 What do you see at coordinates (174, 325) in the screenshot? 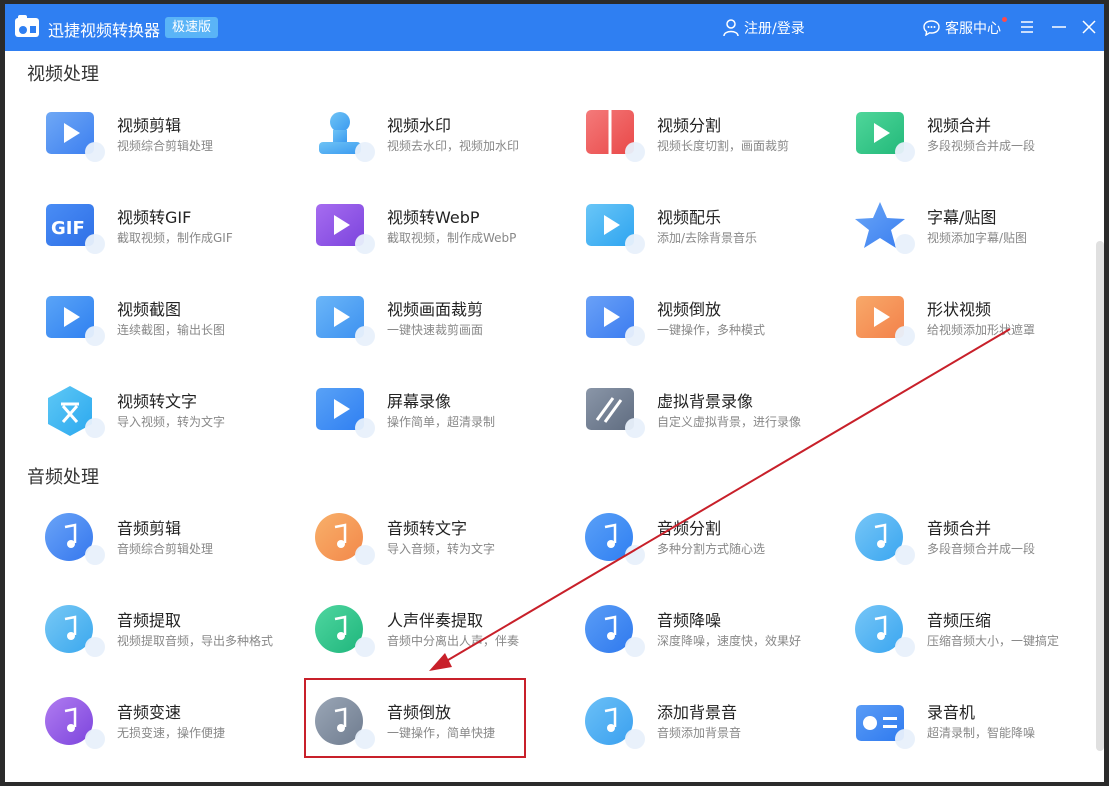
I see `tool-tile-video-screenshot: 视频截图 连续截图，输出长图` at bounding box center [174, 325].